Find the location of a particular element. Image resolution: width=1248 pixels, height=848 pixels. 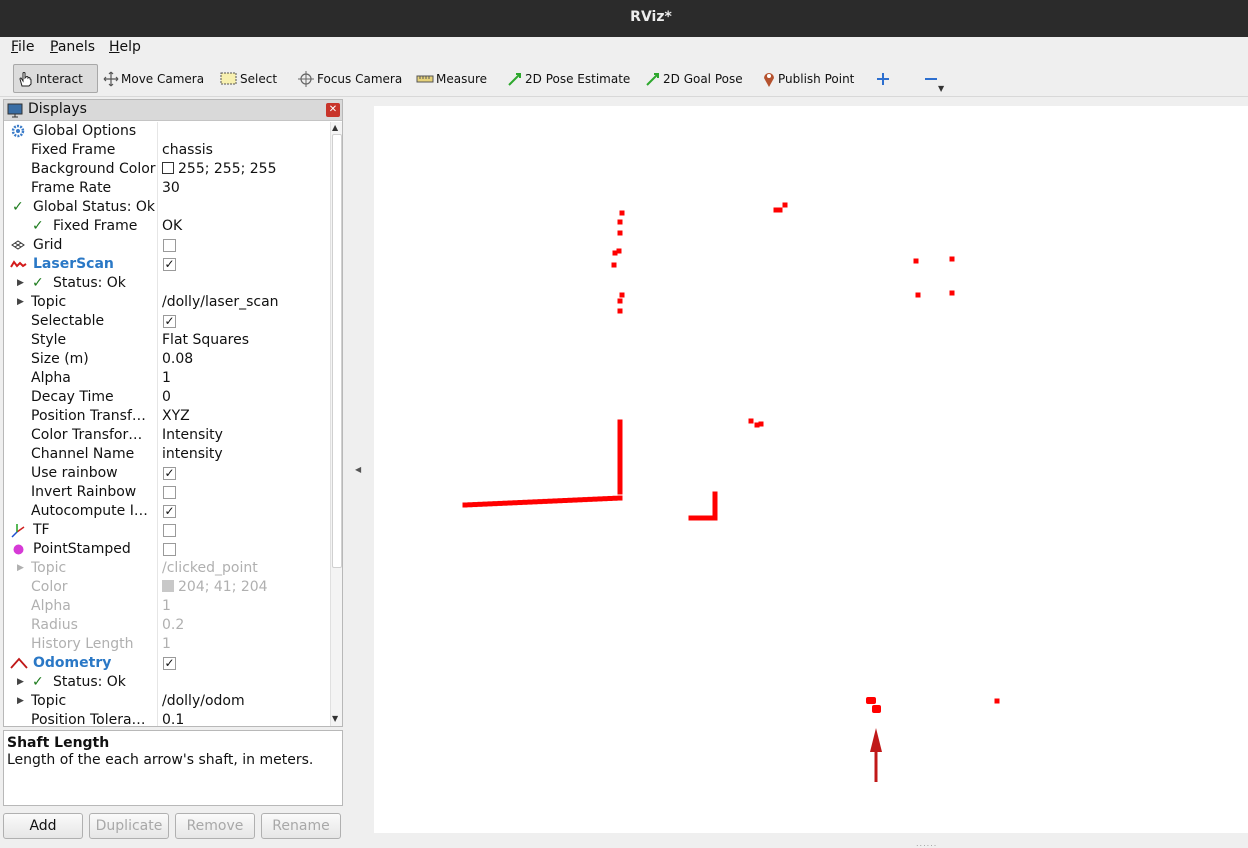

tree-row-odometry: Odometry ✓ is located at coordinates (167, 663).